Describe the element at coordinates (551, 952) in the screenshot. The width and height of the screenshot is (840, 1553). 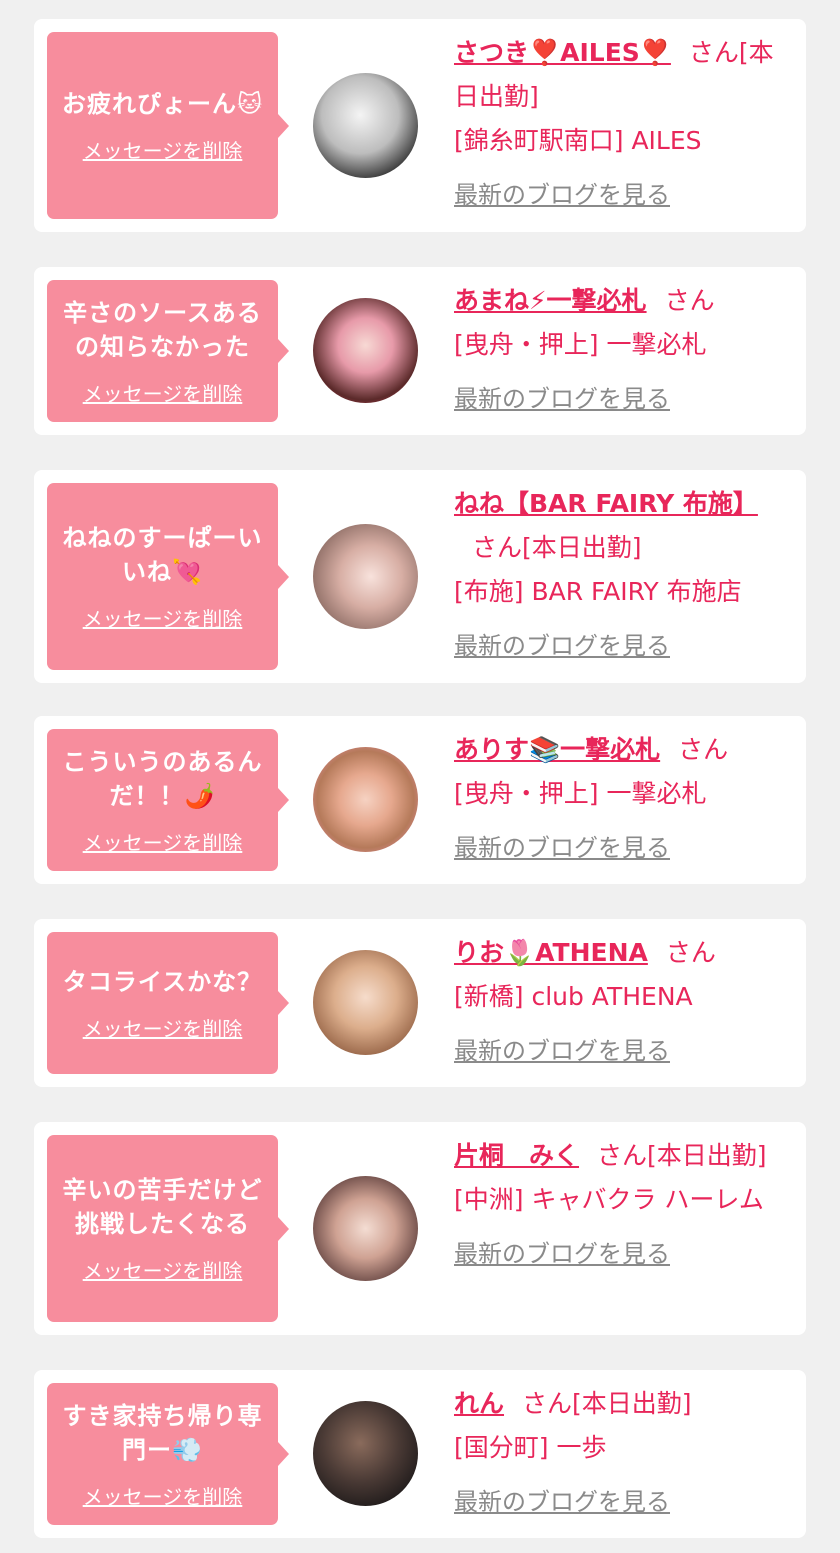
I see `cast-name-link: りお🌷ATHENA` at that location.